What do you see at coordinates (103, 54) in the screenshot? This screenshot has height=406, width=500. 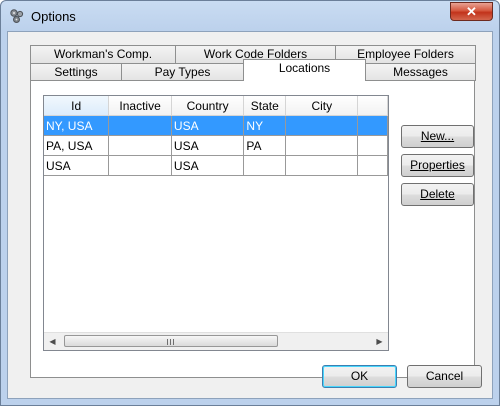 I see `tab-workmans-comp: Workman's Comp.` at bounding box center [103, 54].